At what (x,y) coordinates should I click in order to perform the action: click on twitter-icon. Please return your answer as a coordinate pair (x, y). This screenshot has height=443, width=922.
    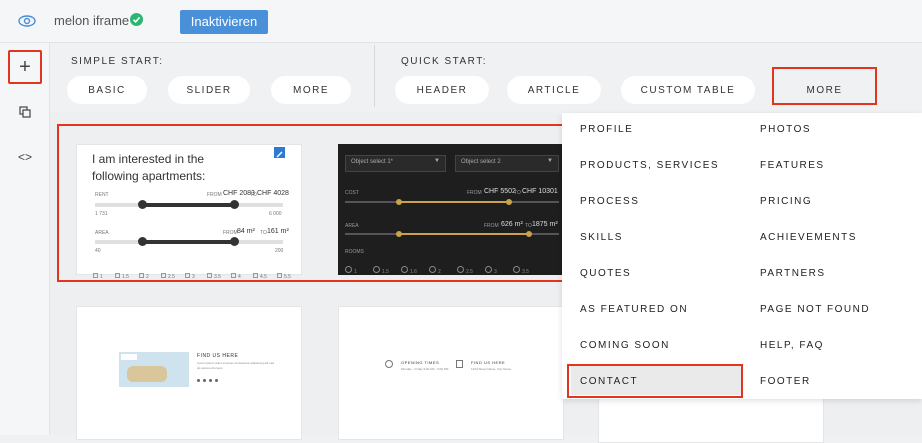
    Looking at the image, I should click on (204, 380).